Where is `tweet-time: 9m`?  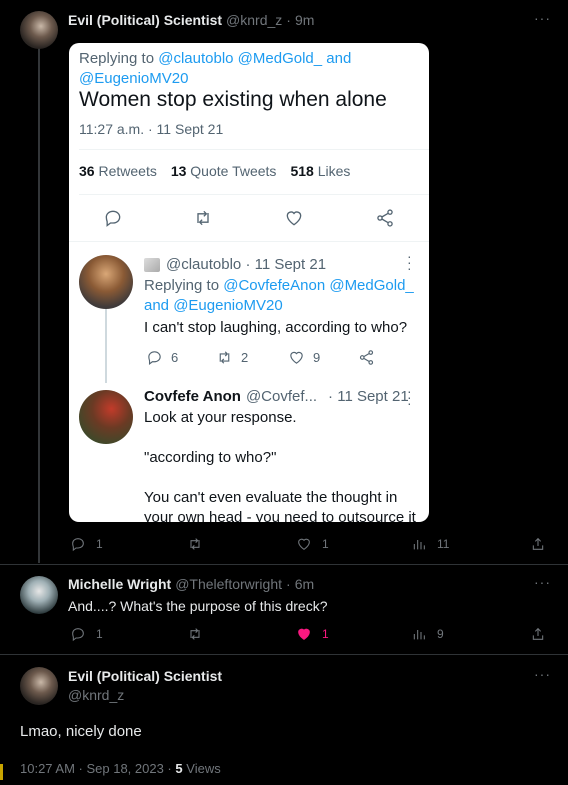 tweet-time: 9m is located at coordinates (304, 20).